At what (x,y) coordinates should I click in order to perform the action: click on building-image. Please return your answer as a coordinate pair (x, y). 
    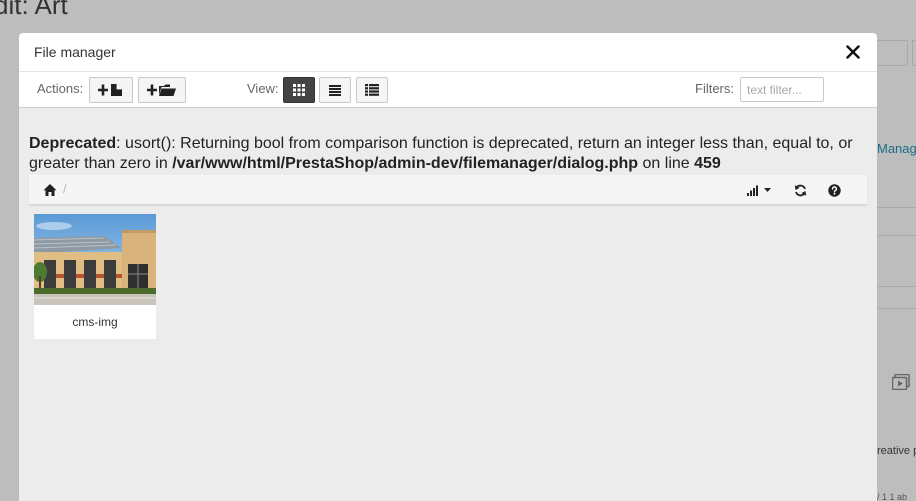
    Looking at the image, I should click on (95, 259).